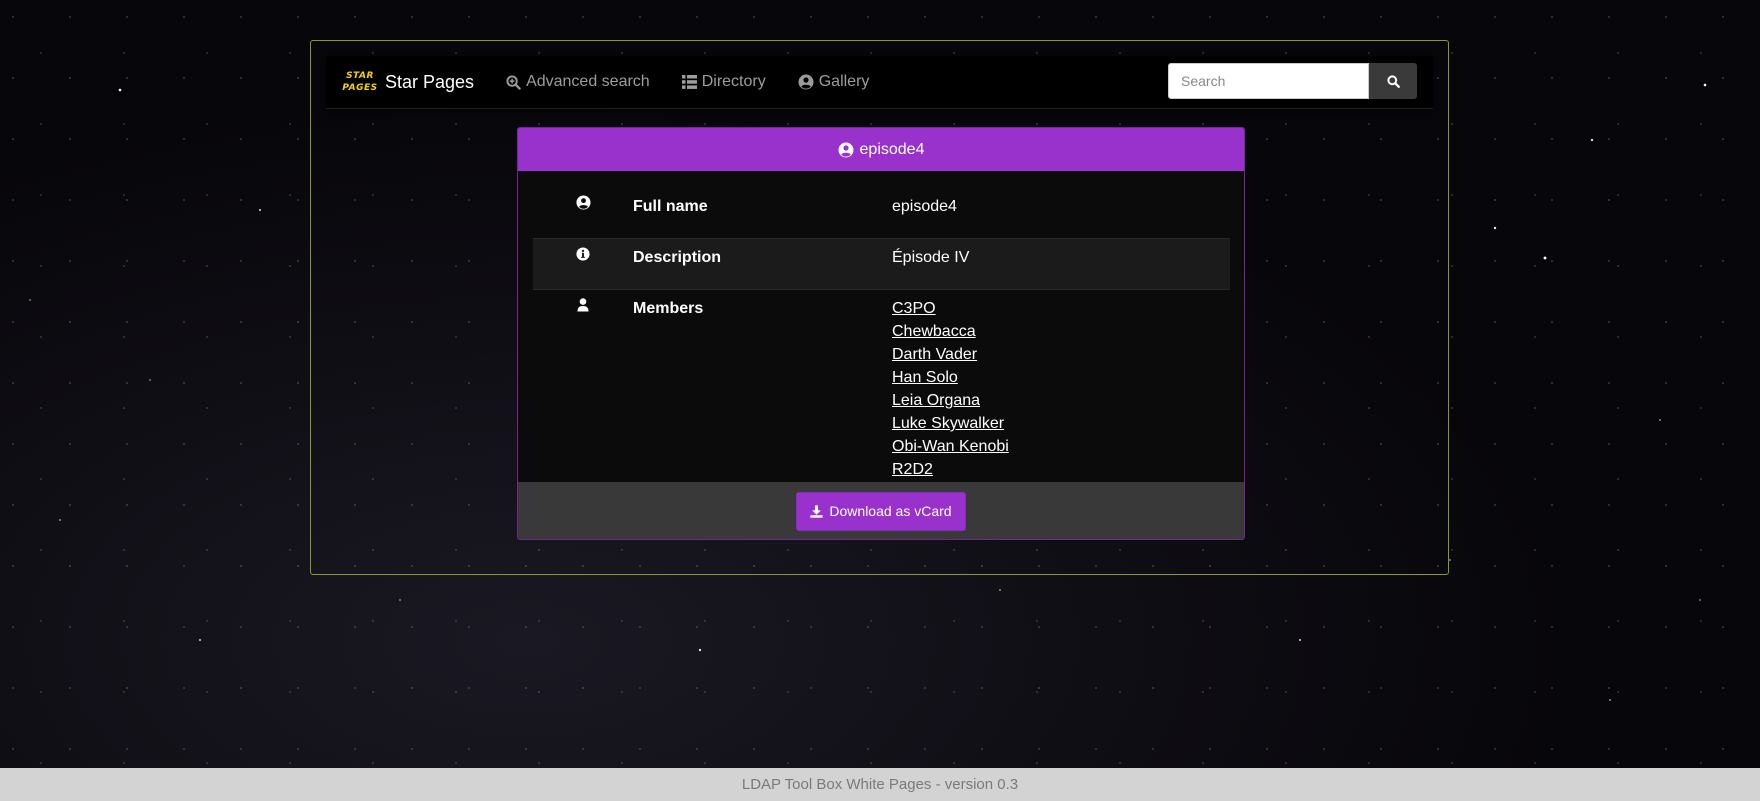 The height and width of the screenshot is (801, 1760). What do you see at coordinates (733, 81) in the screenshot?
I see `nav-directory-label: Directory` at bounding box center [733, 81].